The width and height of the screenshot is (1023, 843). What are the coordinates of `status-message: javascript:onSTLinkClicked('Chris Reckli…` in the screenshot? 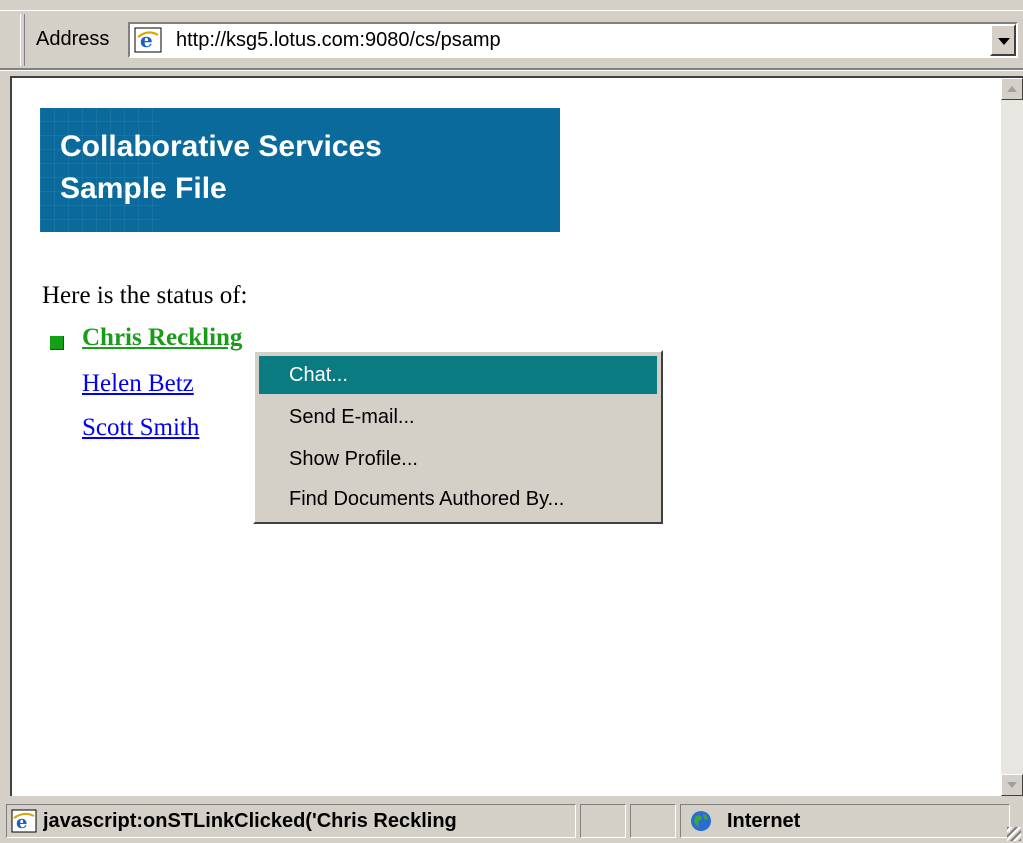 It's located at (250, 821).